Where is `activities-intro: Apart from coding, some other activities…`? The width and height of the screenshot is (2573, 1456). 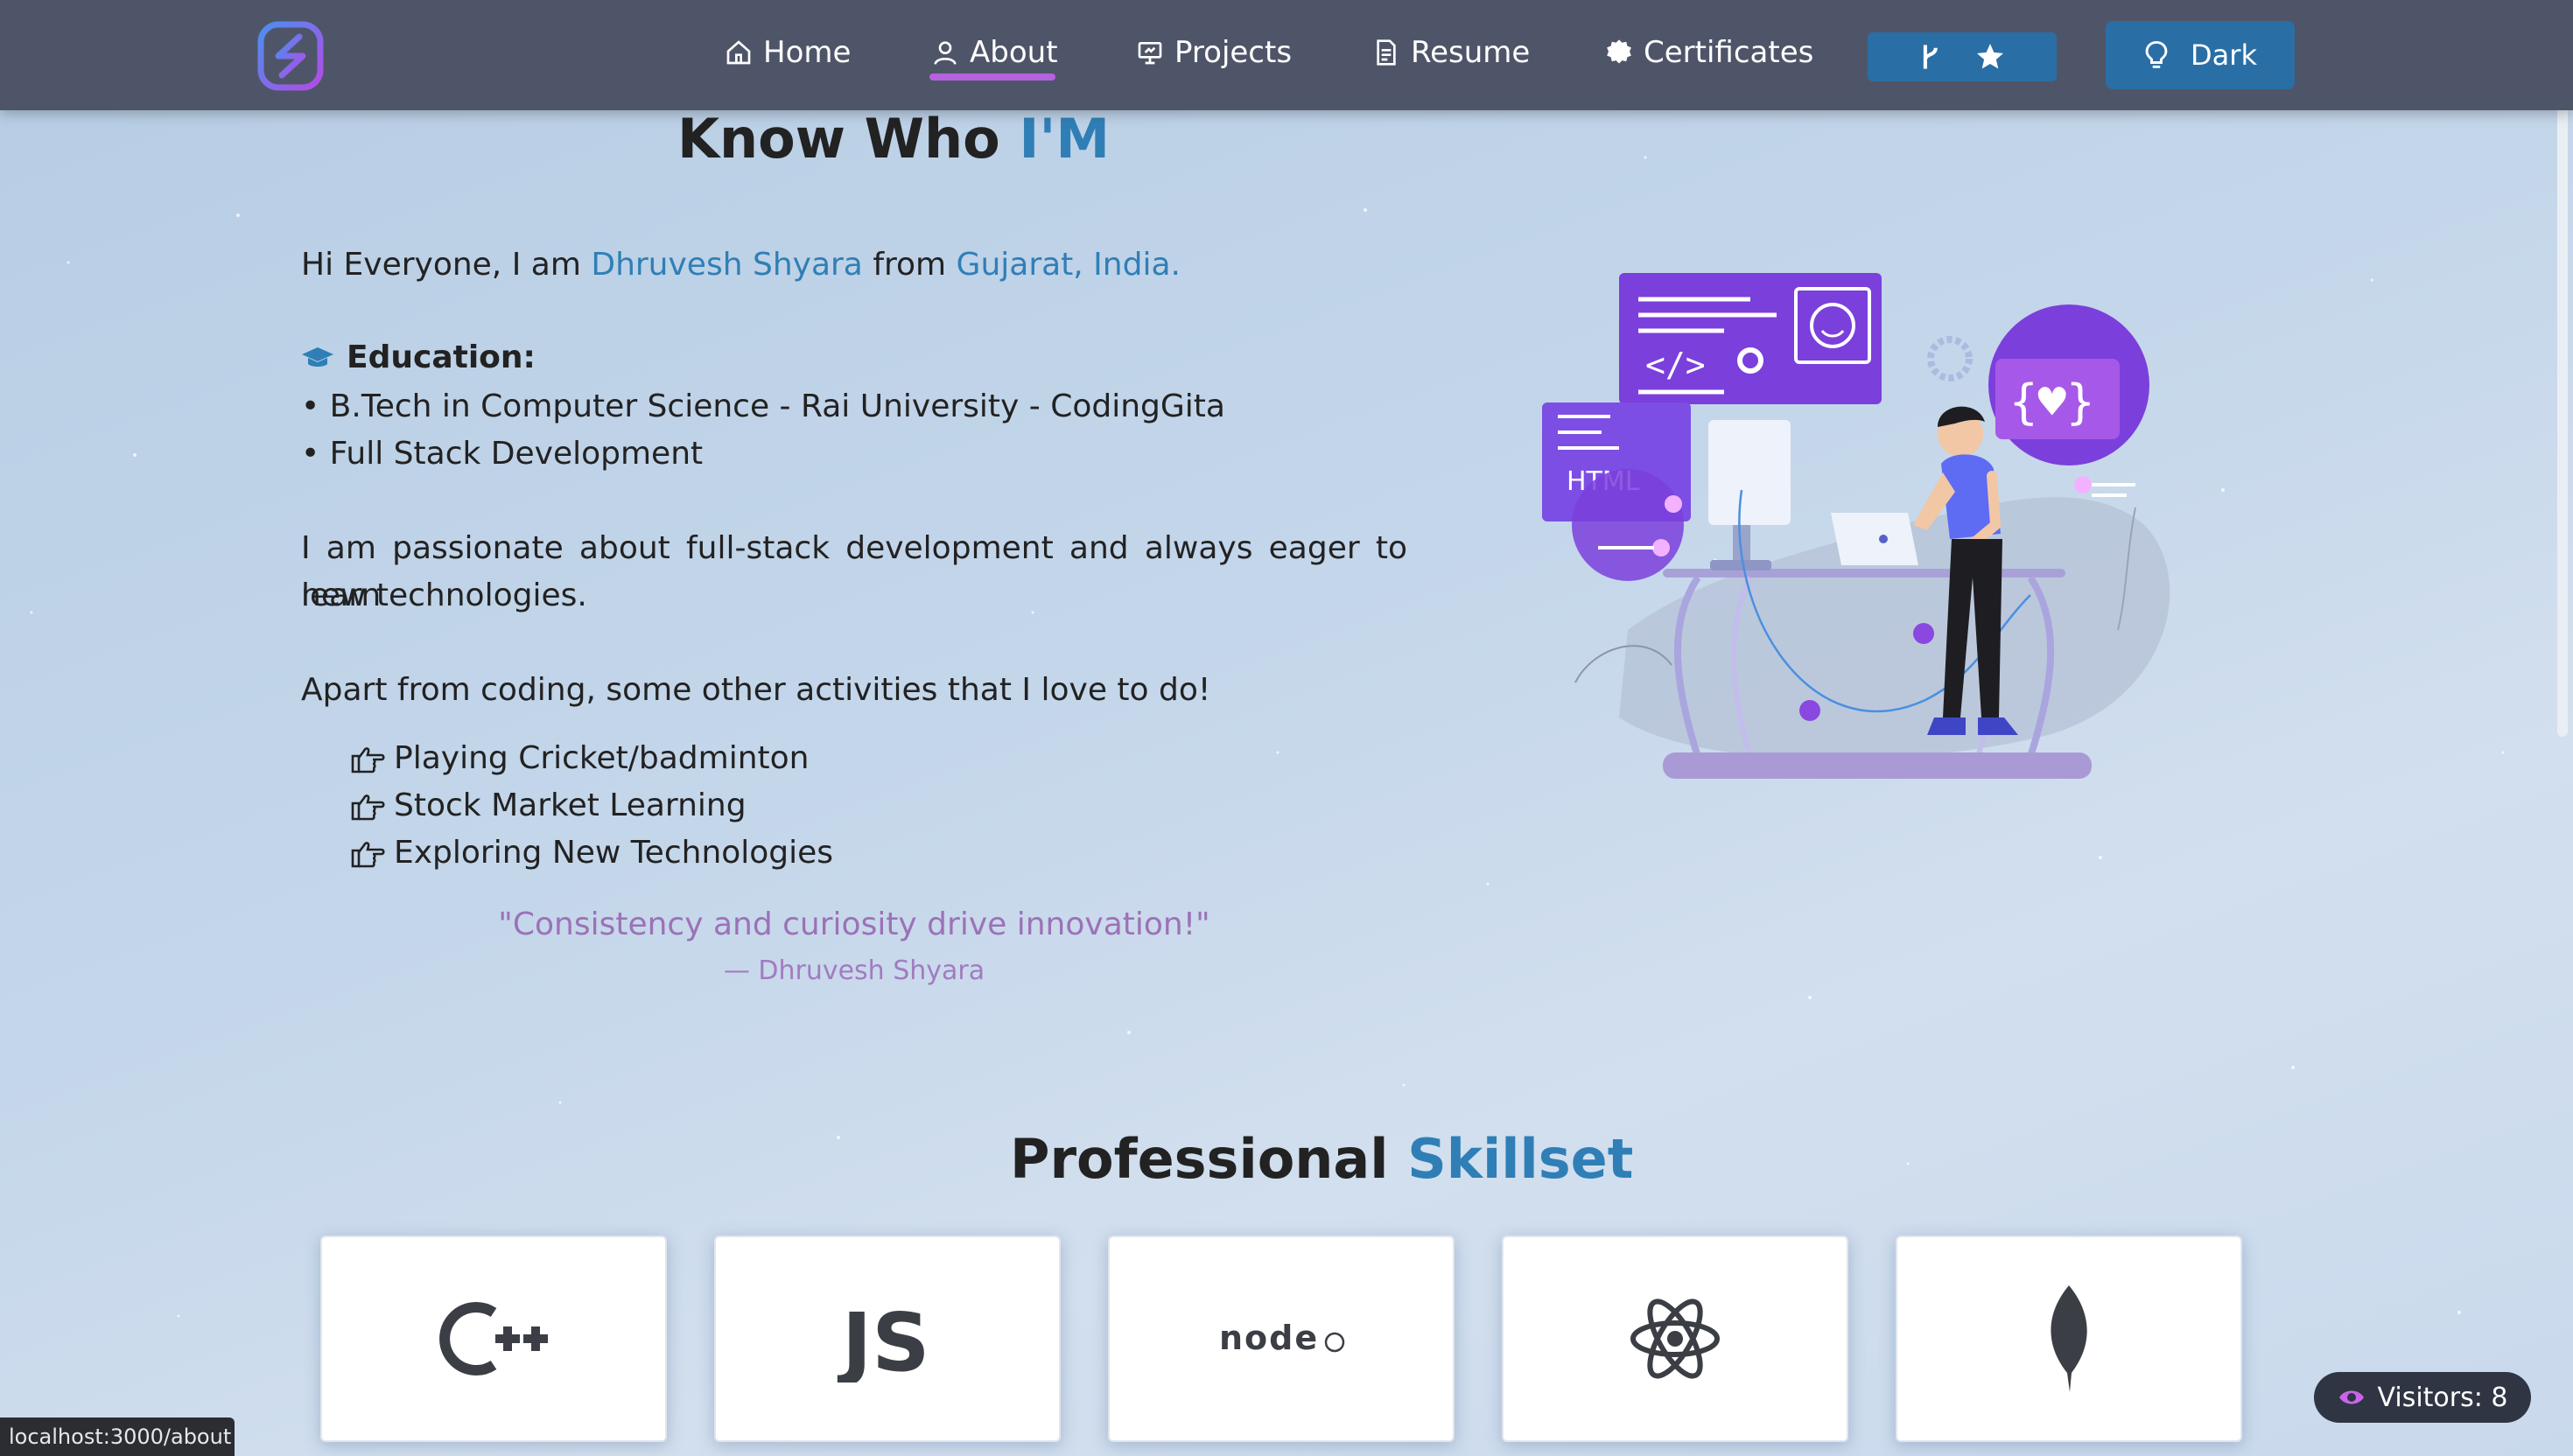 activities-intro: Apart from coding, some other activities… is located at coordinates (756, 690).